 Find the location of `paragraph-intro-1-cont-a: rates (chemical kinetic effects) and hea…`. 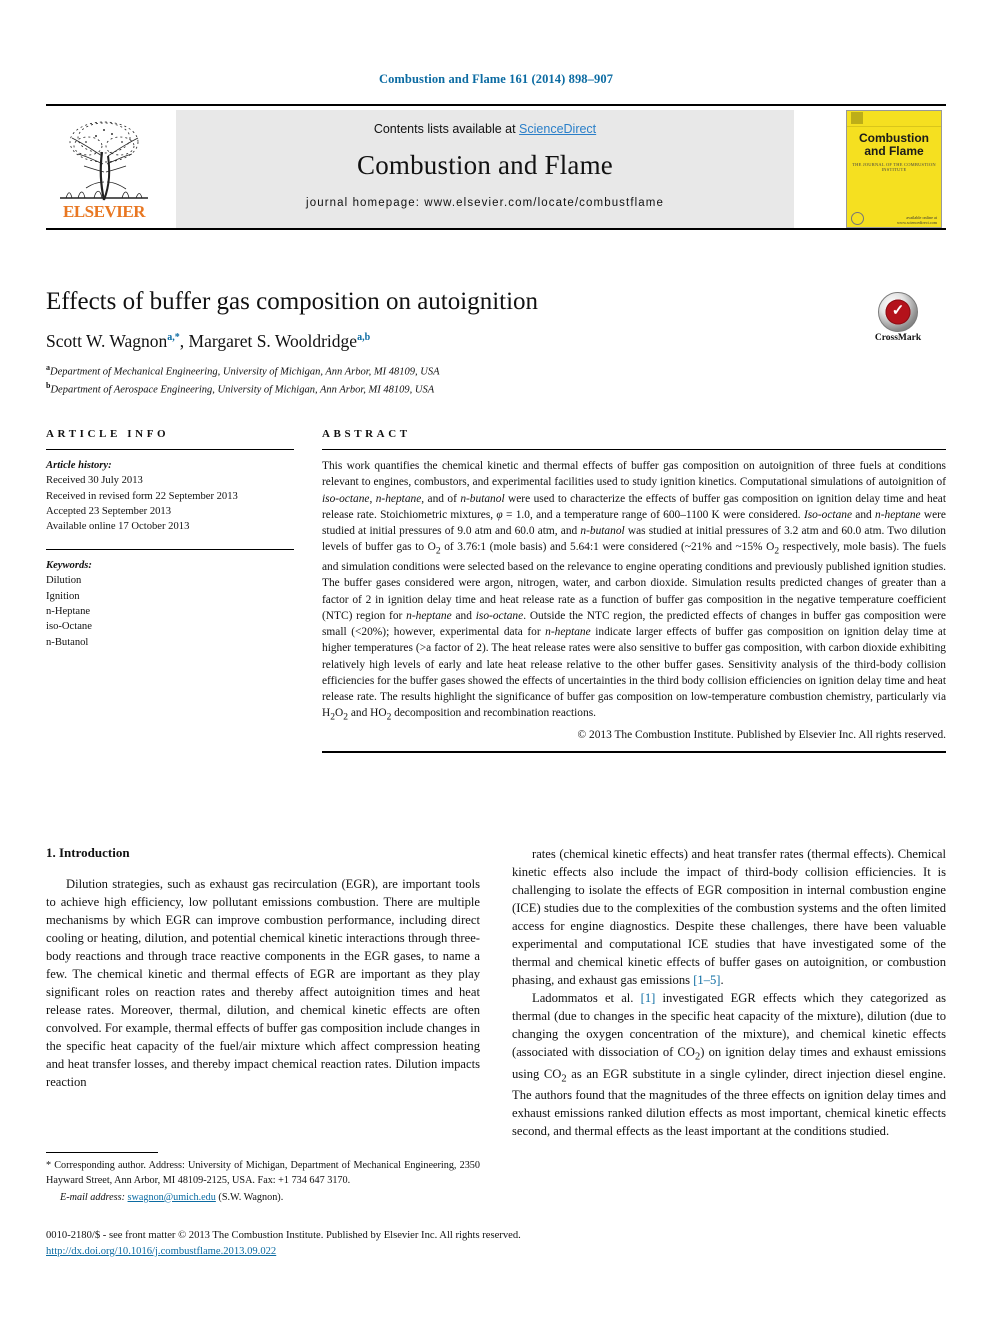

paragraph-intro-1-cont-a: rates (chemical kinetic effects) and hea… is located at coordinates (729, 917).